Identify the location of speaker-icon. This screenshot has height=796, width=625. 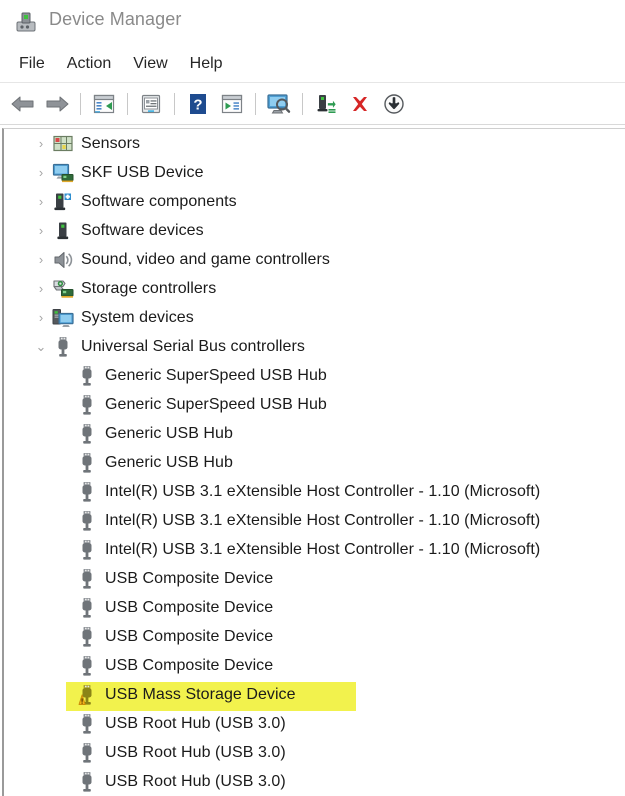
(63, 260).